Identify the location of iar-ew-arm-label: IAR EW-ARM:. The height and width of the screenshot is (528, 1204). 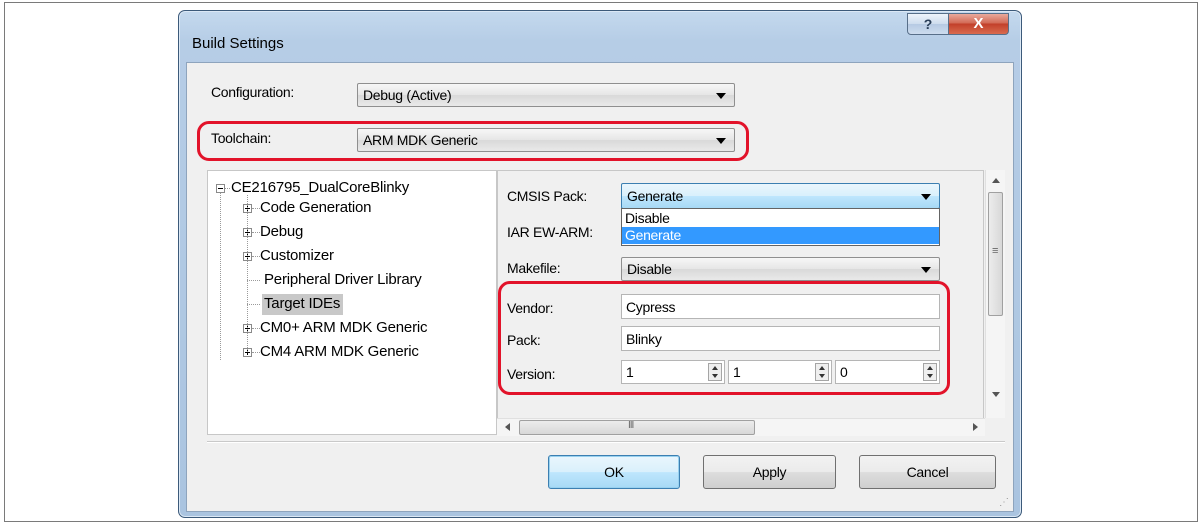
(550, 232).